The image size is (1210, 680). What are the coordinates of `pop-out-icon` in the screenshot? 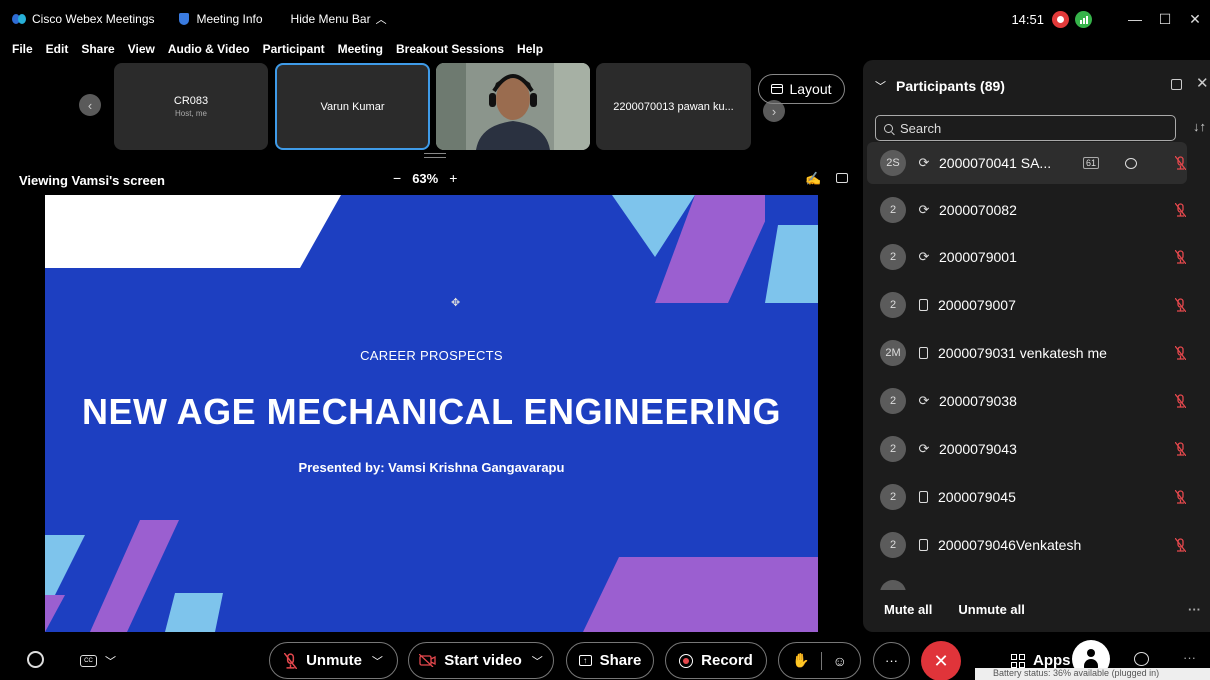 It's located at (1176, 84).